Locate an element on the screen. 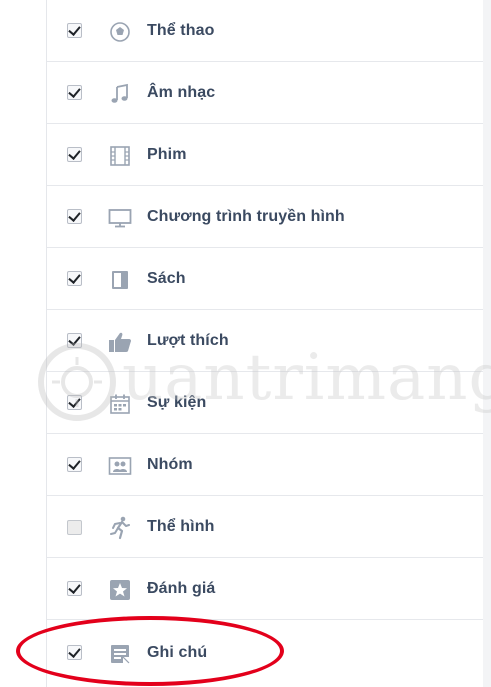 The height and width of the screenshot is (687, 491). movies-label: Phim is located at coordinates (167, 154).